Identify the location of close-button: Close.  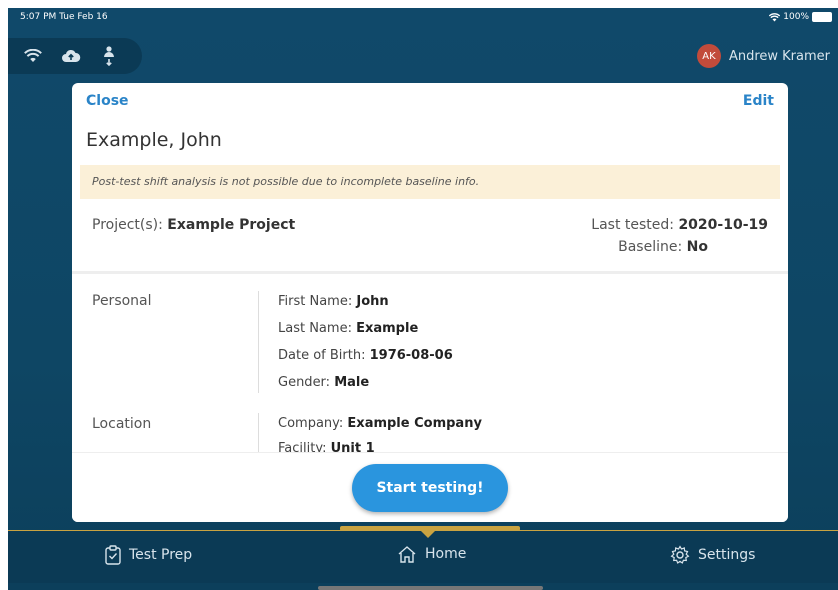
(107, 101).